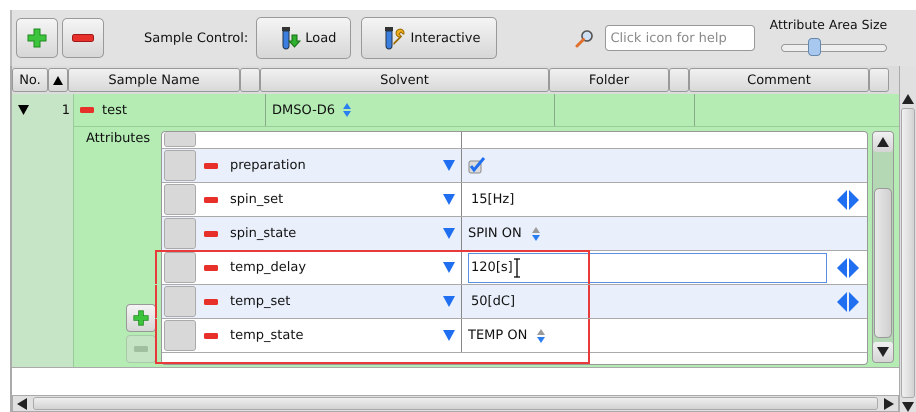 This screenshot has width=916, height=412. Describe the element at coordinates (680, 38) in the screenshot. I see `help-field: Click icon for help` at that location.